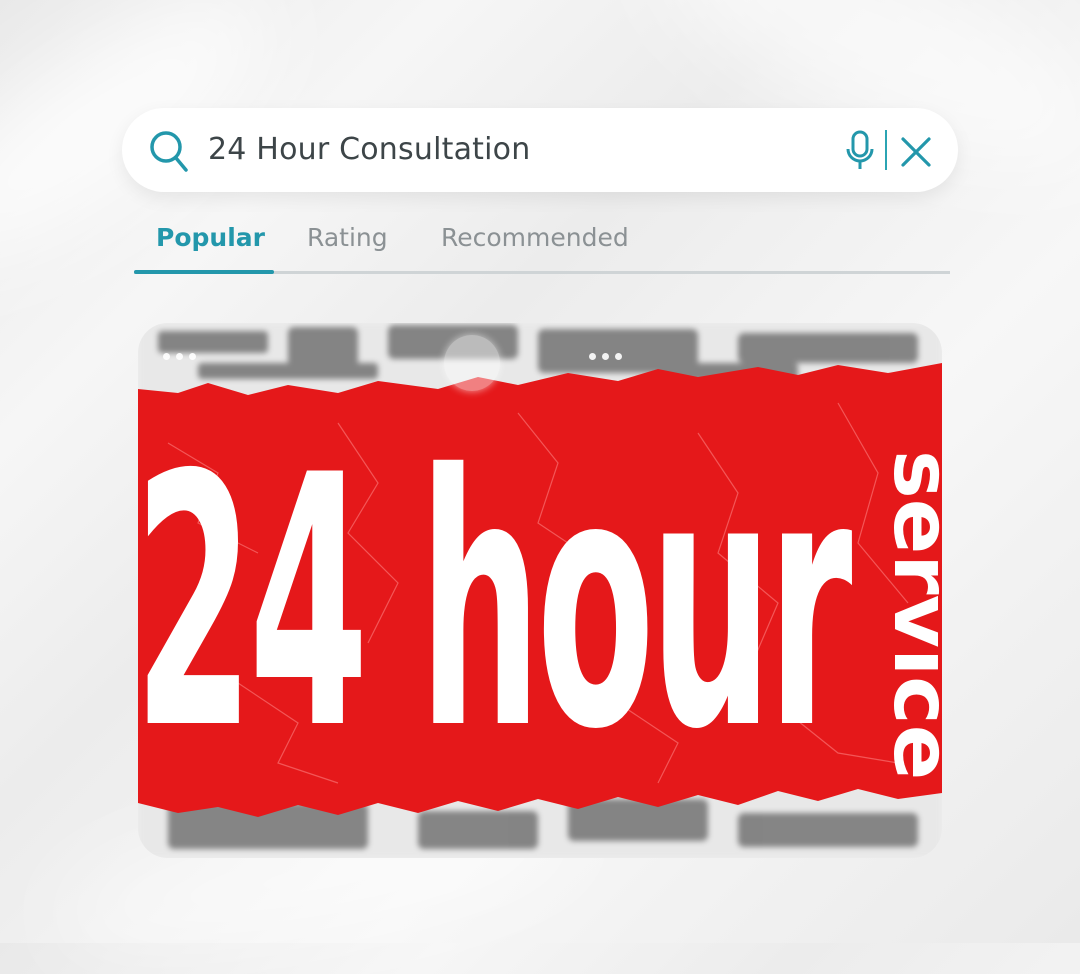 The width and height of the screenshot is (1080, 974). Describe the element at coordinates (472, 363) in the screenshot. I see `light-bubble` at that location.